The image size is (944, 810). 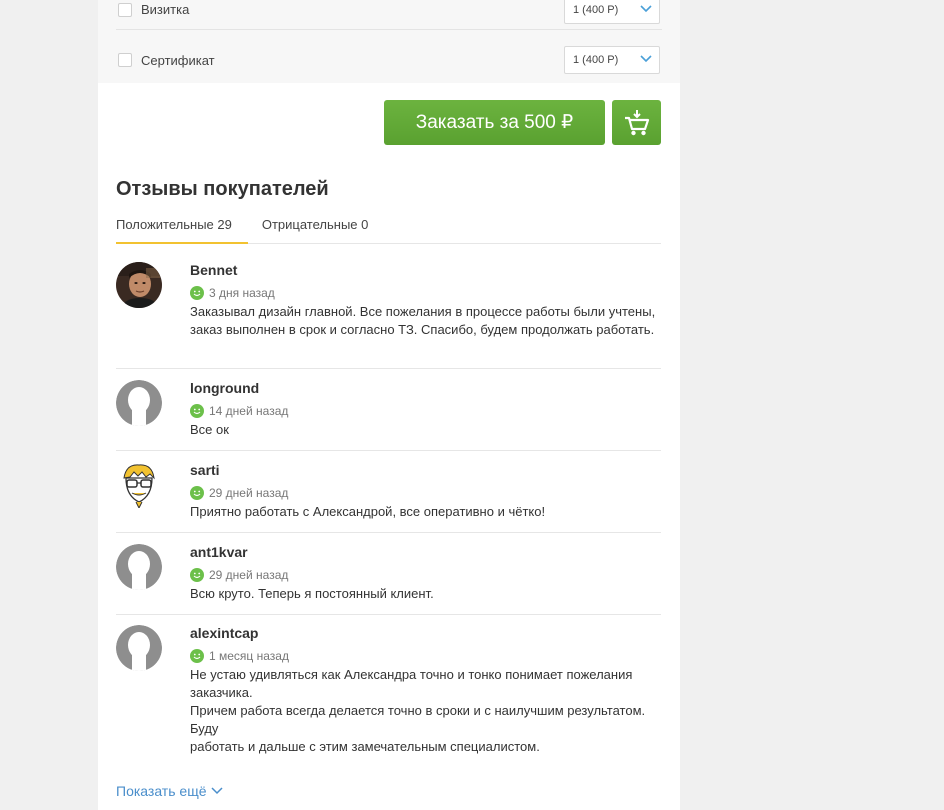 What do you see at coordinates (222, 189) in the screenshot?
I see `reviews-title: Отзывы покупателей` at bounding box center [222, 189].